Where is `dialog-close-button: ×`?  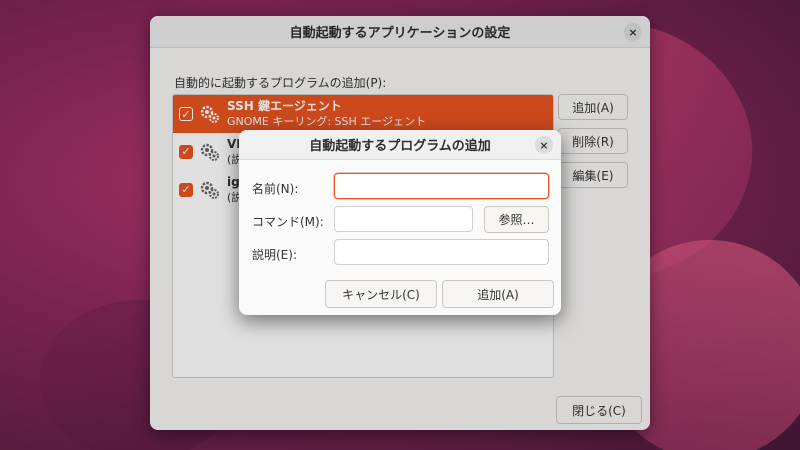 dialog-close-button: × is located at coordinates (544, 145).